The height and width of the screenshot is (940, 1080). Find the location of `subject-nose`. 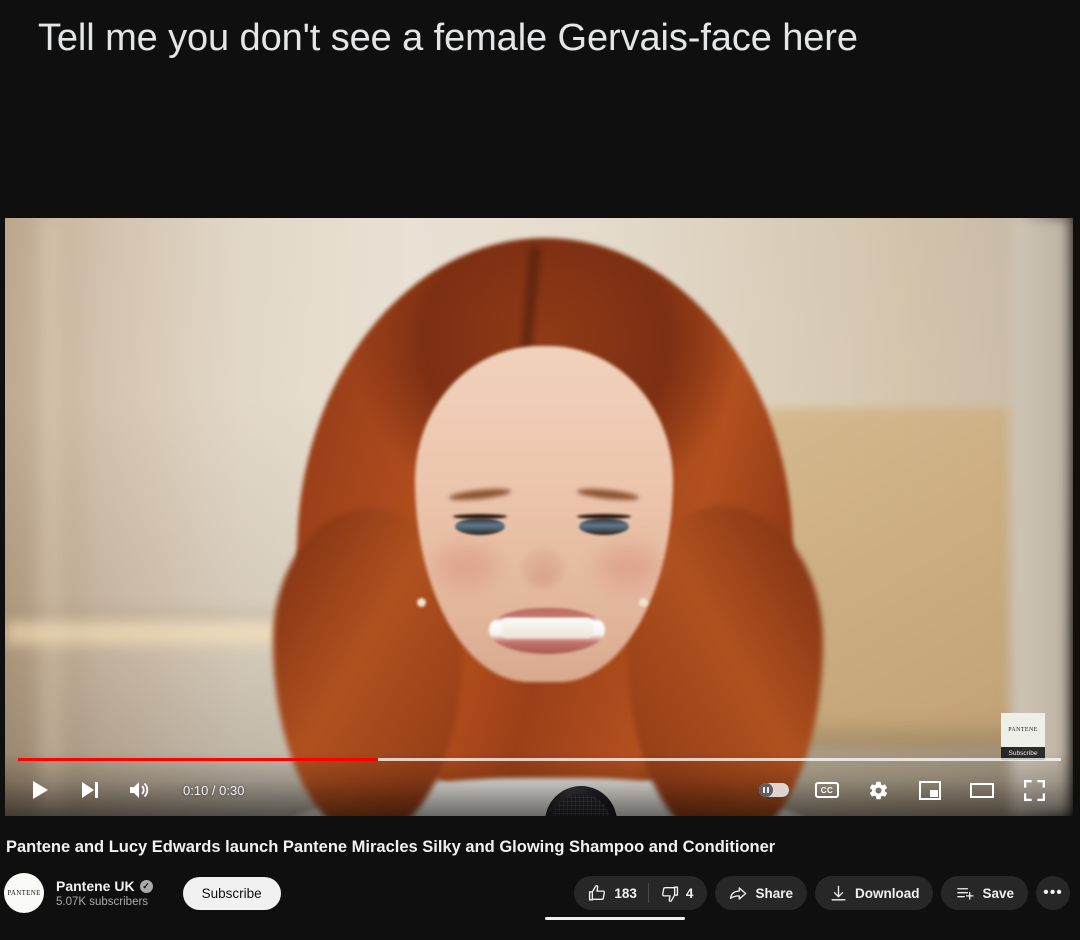

subject-nose is located at coordinates (543, 568).